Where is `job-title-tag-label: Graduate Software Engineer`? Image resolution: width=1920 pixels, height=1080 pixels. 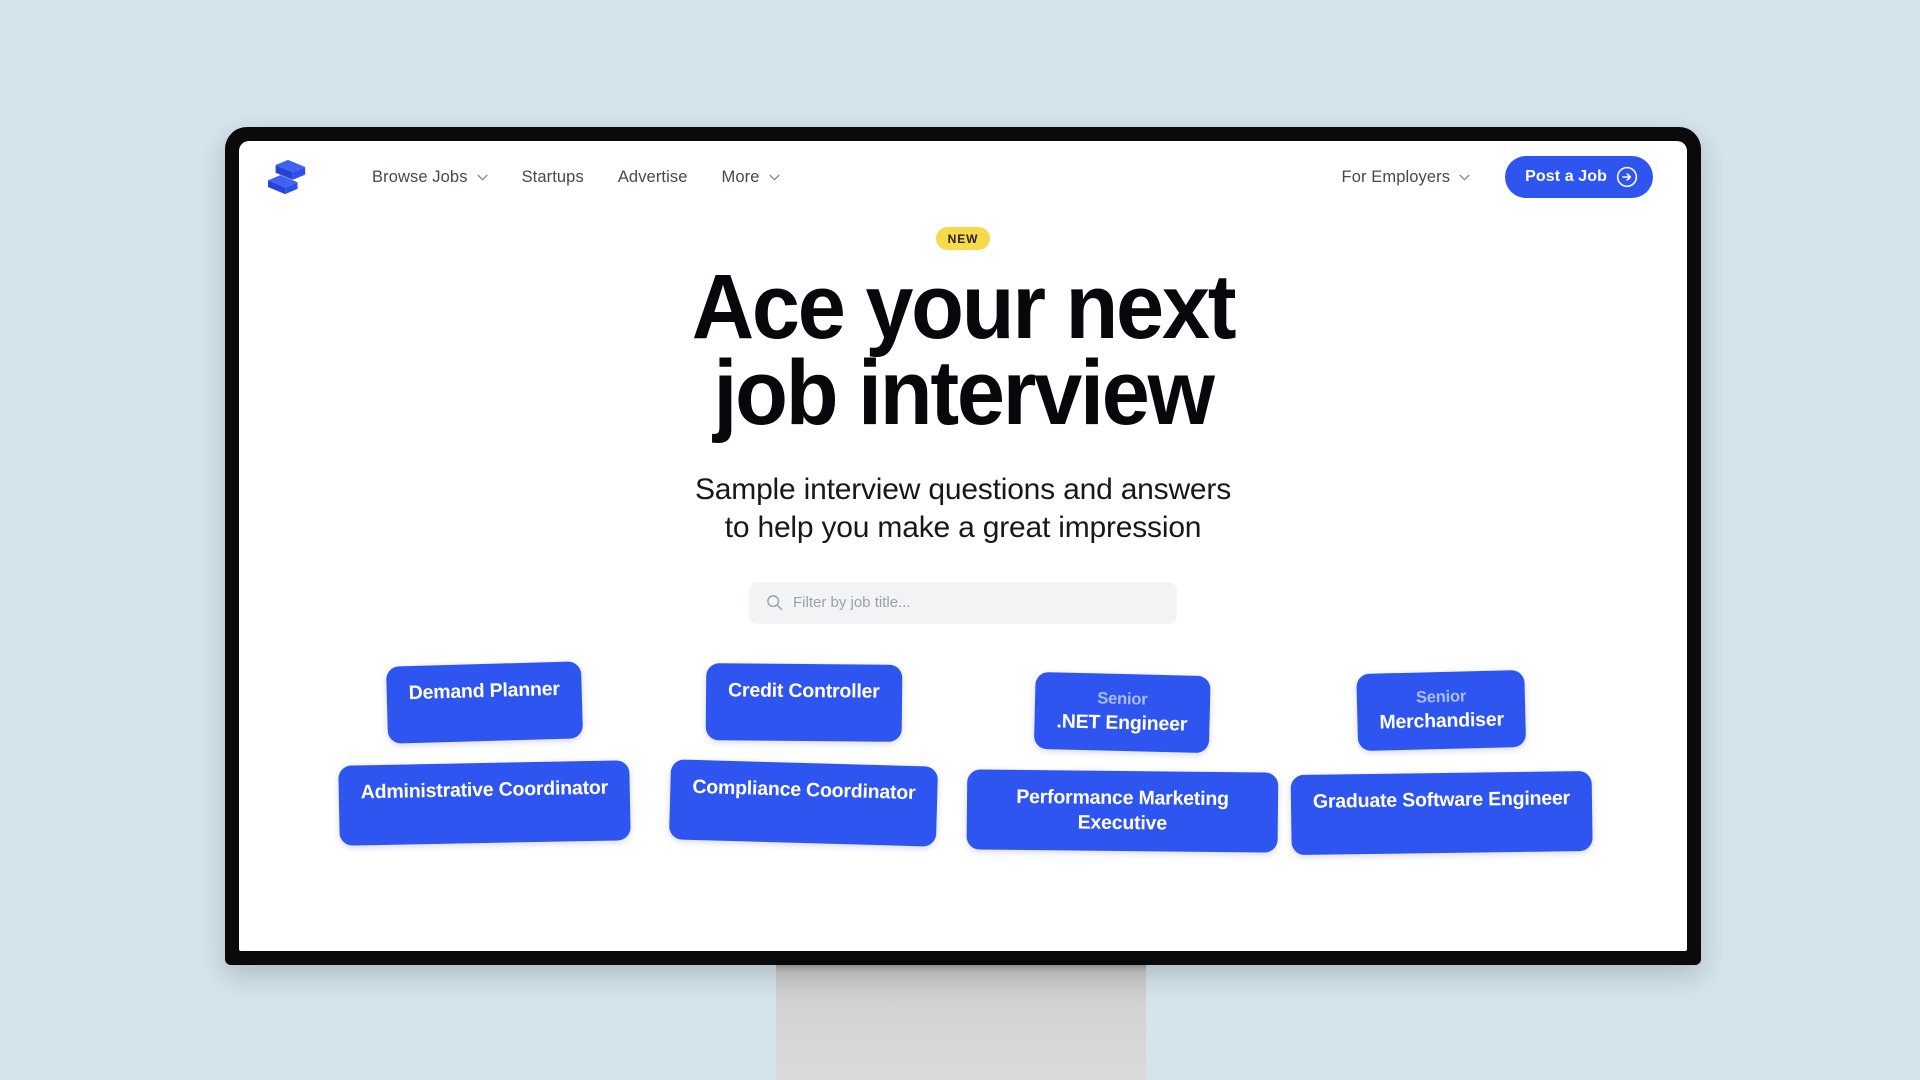
job-title-tag-label: Graduate Software Engineer is located at coordinates (1441, 799).